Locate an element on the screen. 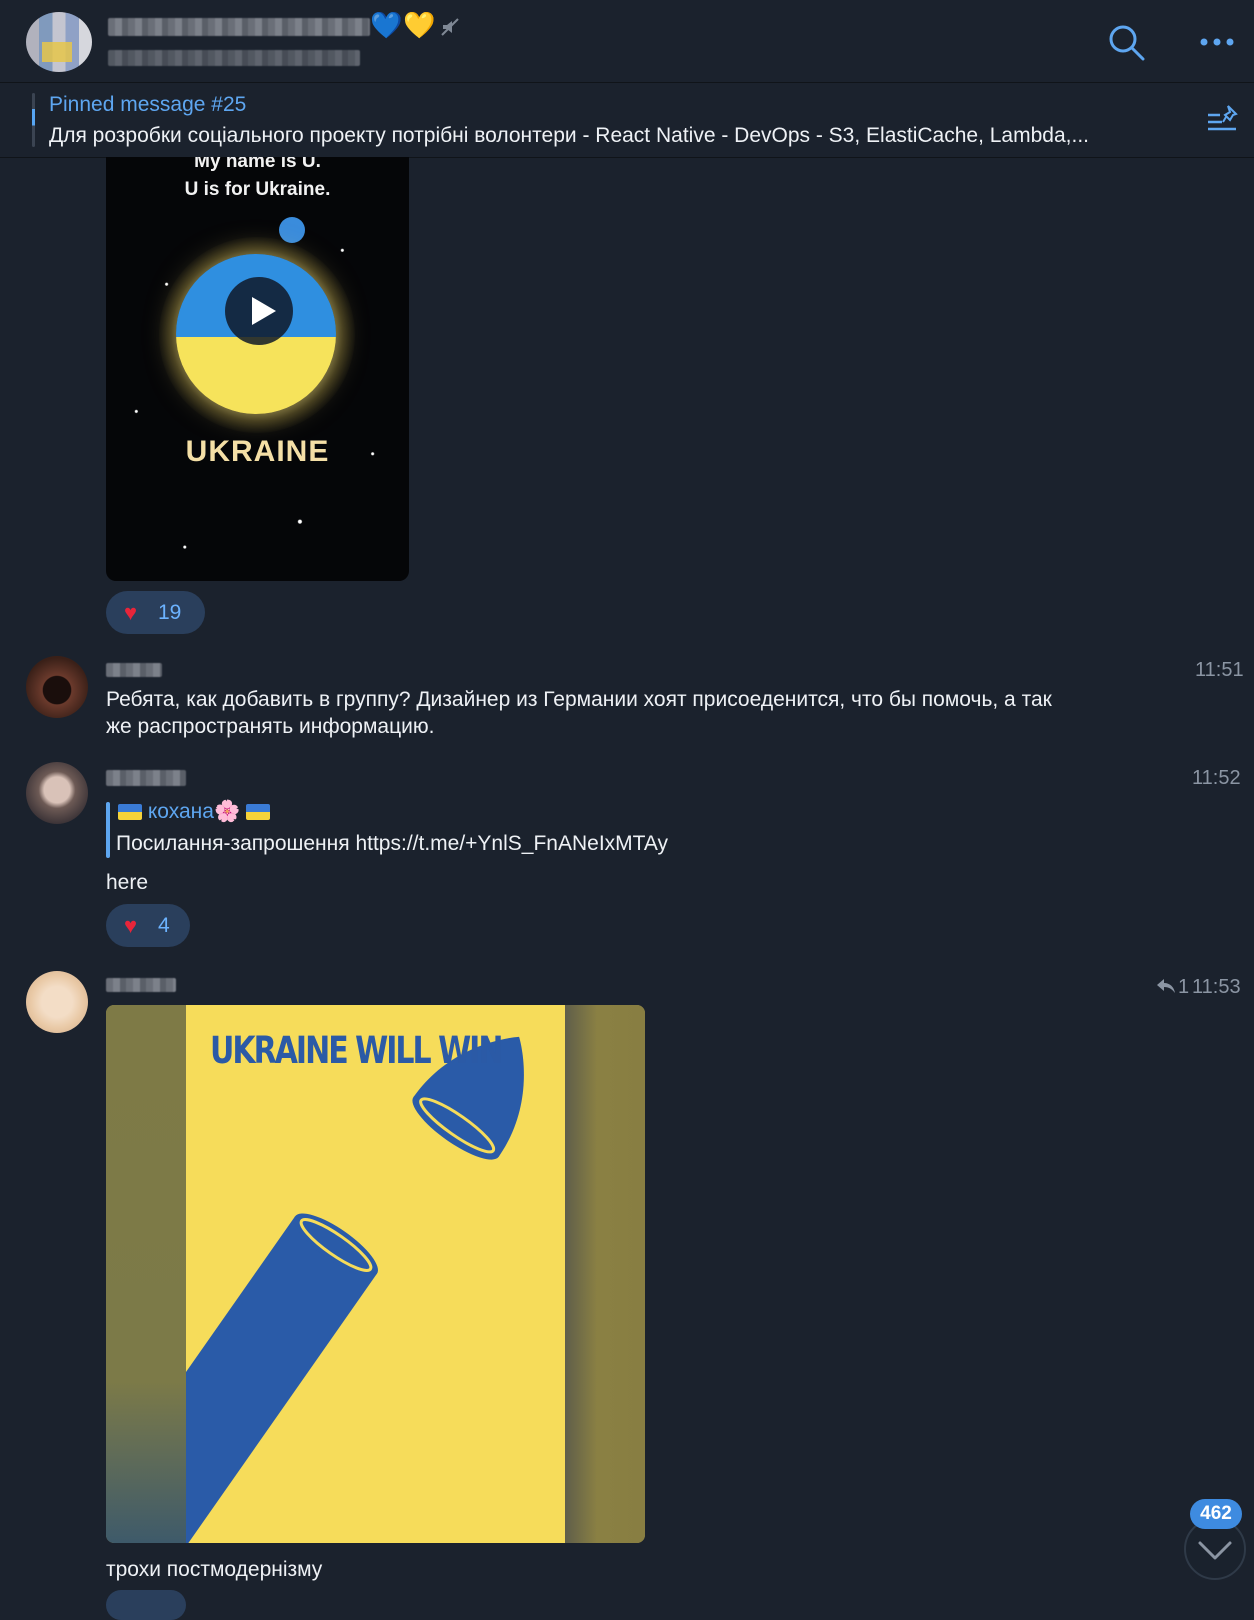  poster-image: UKRAINE WILL WIN is located at coordinates (375, 1274).